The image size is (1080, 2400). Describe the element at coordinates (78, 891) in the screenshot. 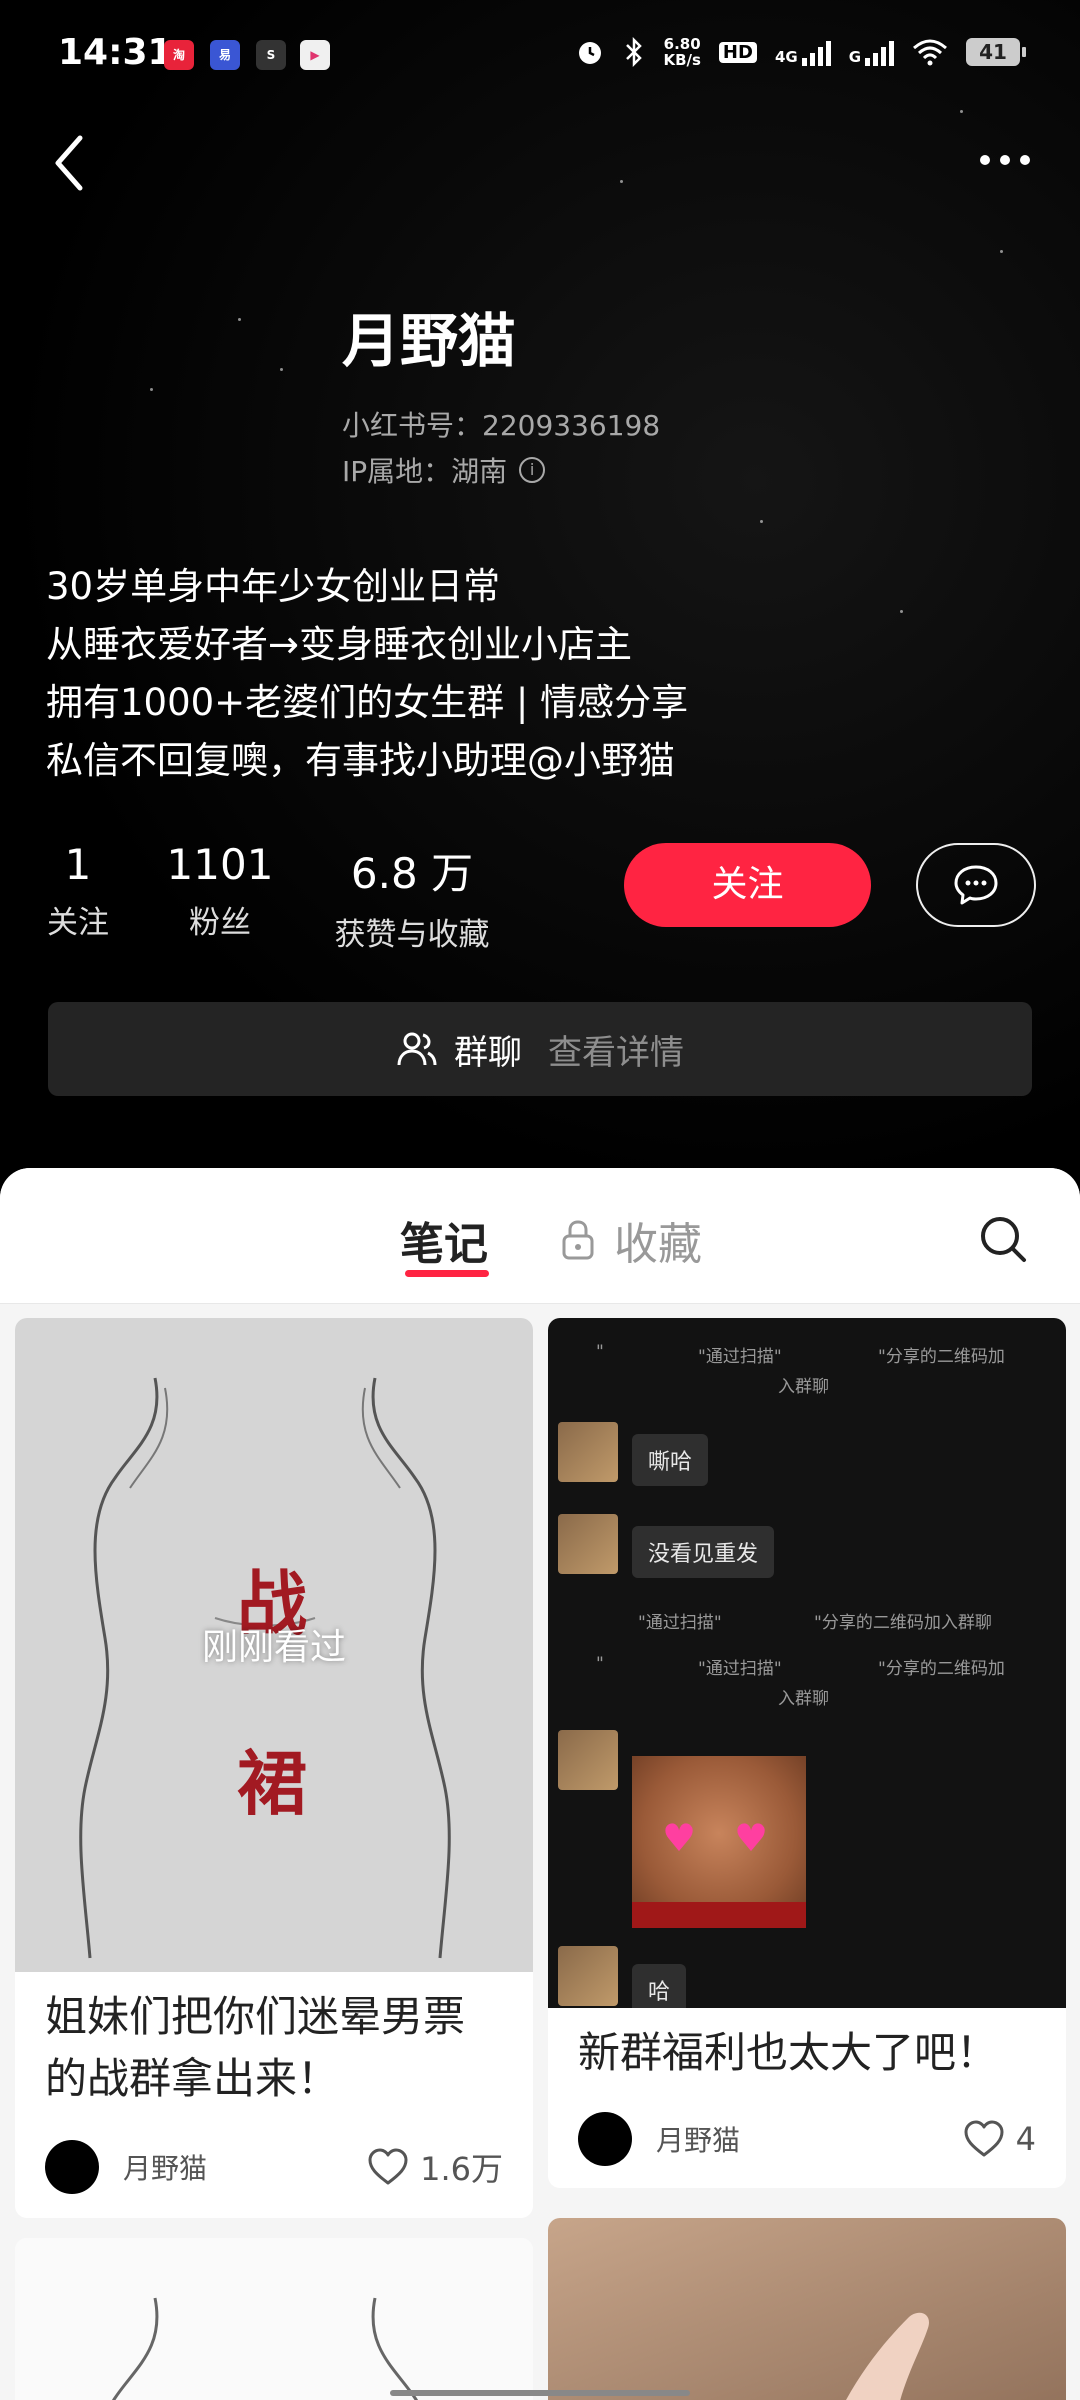

I see `stat-following: 1 关注` at that location.